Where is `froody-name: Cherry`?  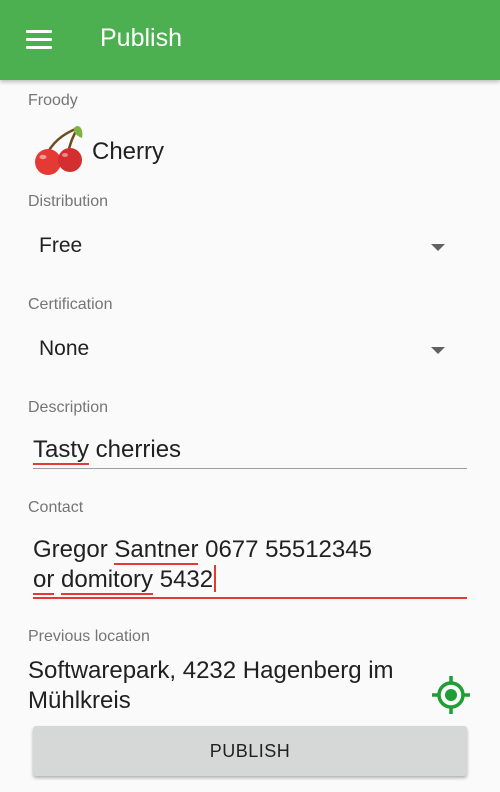 froody-name: Cherry is located at coordinates (128, 151).